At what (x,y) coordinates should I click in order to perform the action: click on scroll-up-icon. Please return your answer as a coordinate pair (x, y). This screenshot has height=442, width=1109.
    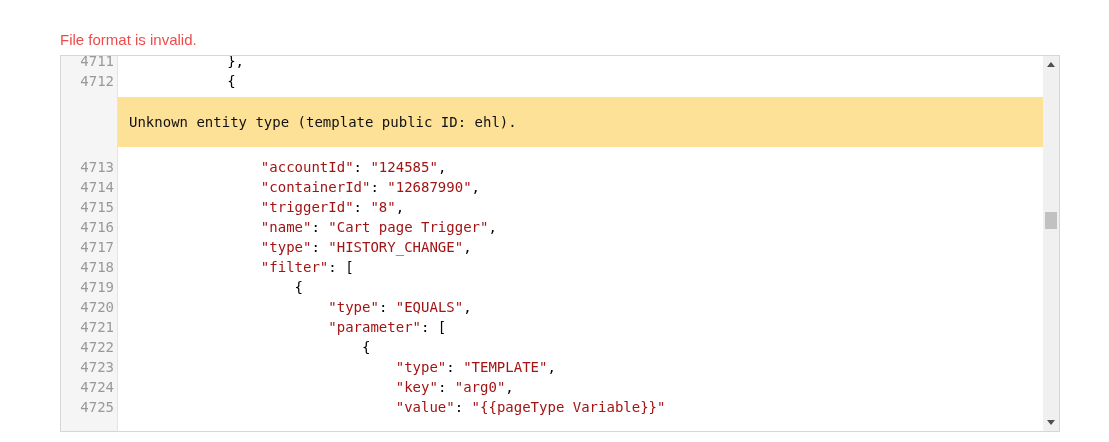
    Looking at the image, I should click on (1051, 64).